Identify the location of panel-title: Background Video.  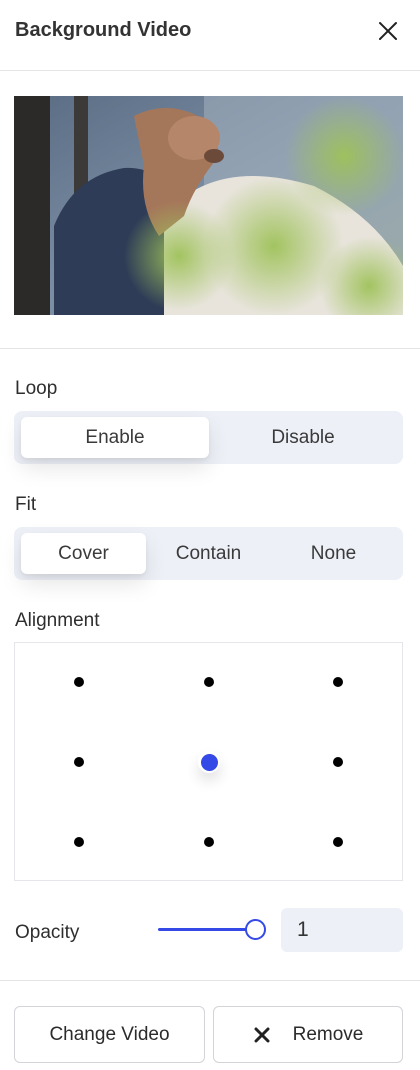
(103, 30).